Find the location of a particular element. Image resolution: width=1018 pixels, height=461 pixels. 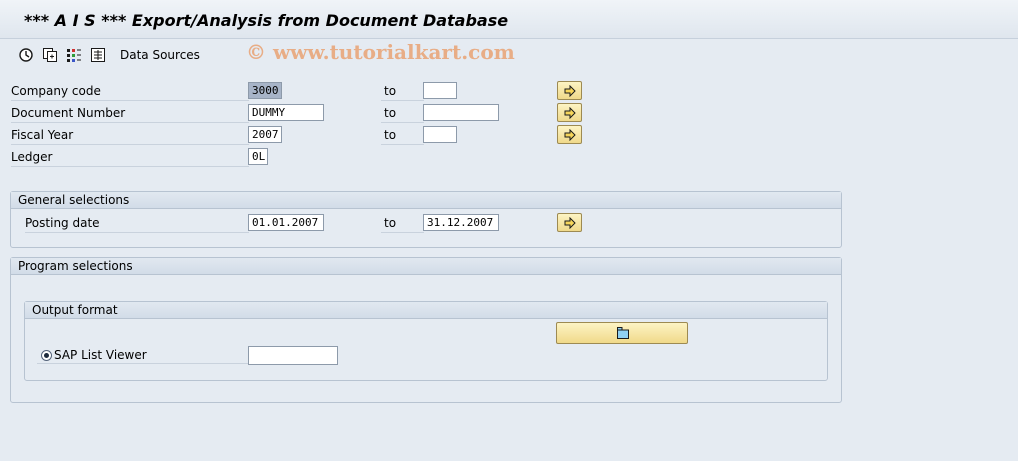

output-format-group: Output format is located at coordinates (426, 341).